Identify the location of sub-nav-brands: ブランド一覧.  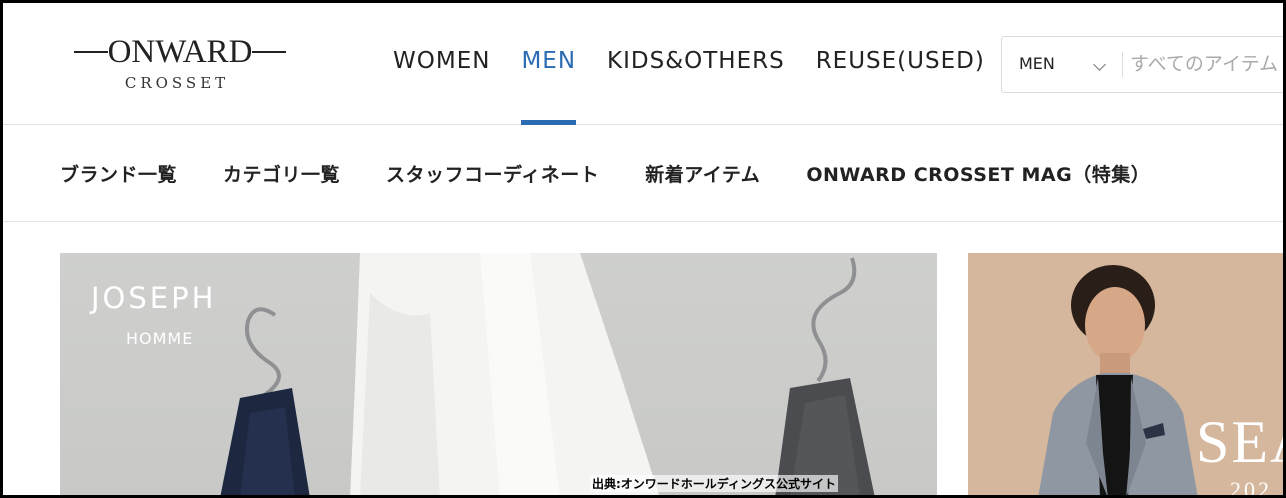
(118, 173).